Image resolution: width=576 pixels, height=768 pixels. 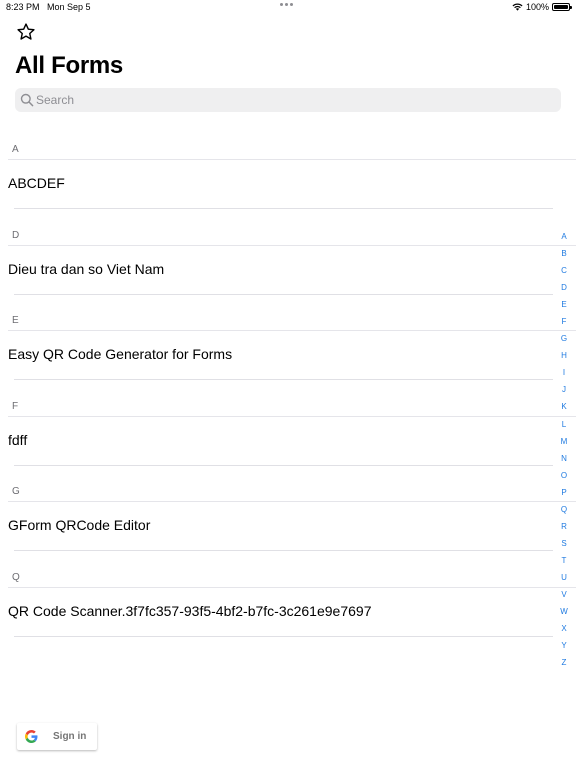 I want to click on index-letter-t: T, so click(x=564, y=560).